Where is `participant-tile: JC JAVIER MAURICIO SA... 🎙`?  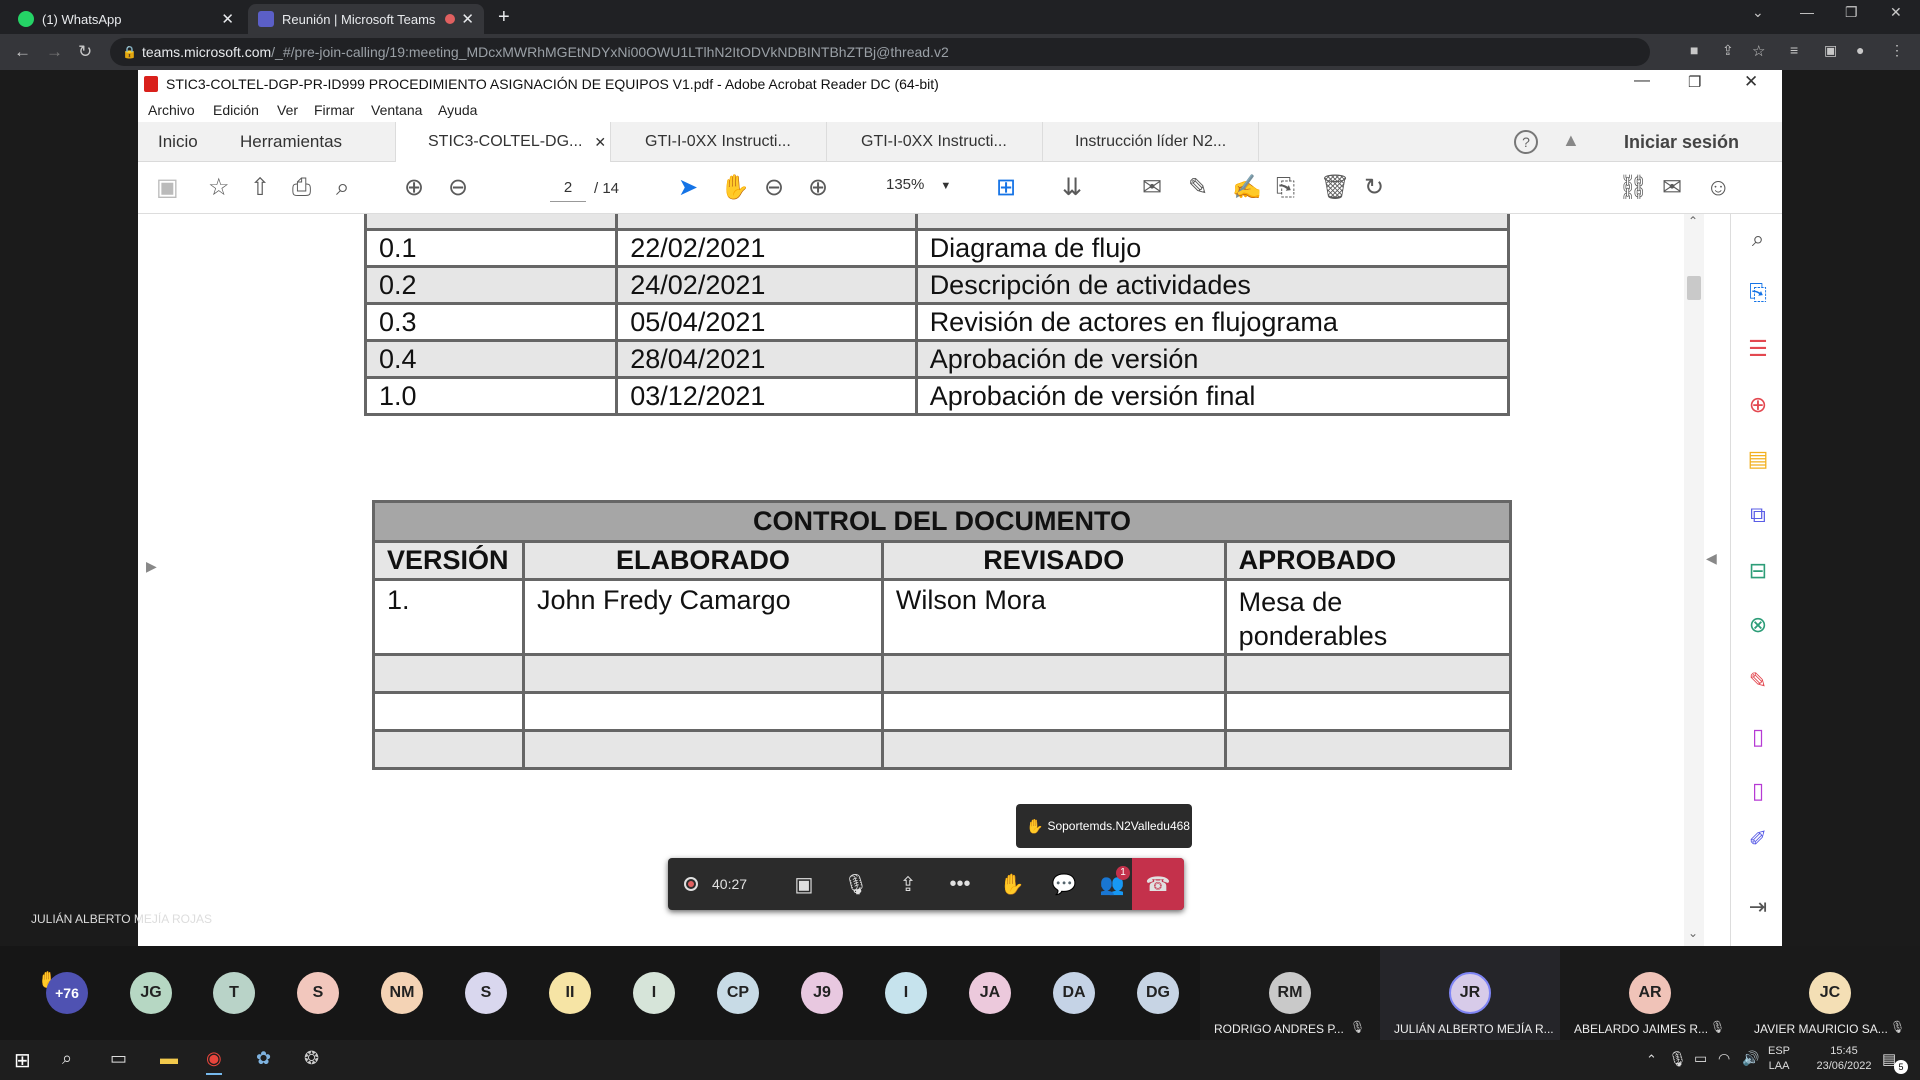
participant-tile: JC JAVIER MAURICIO SA... 🎙 is located at coordinates (1830, 993).